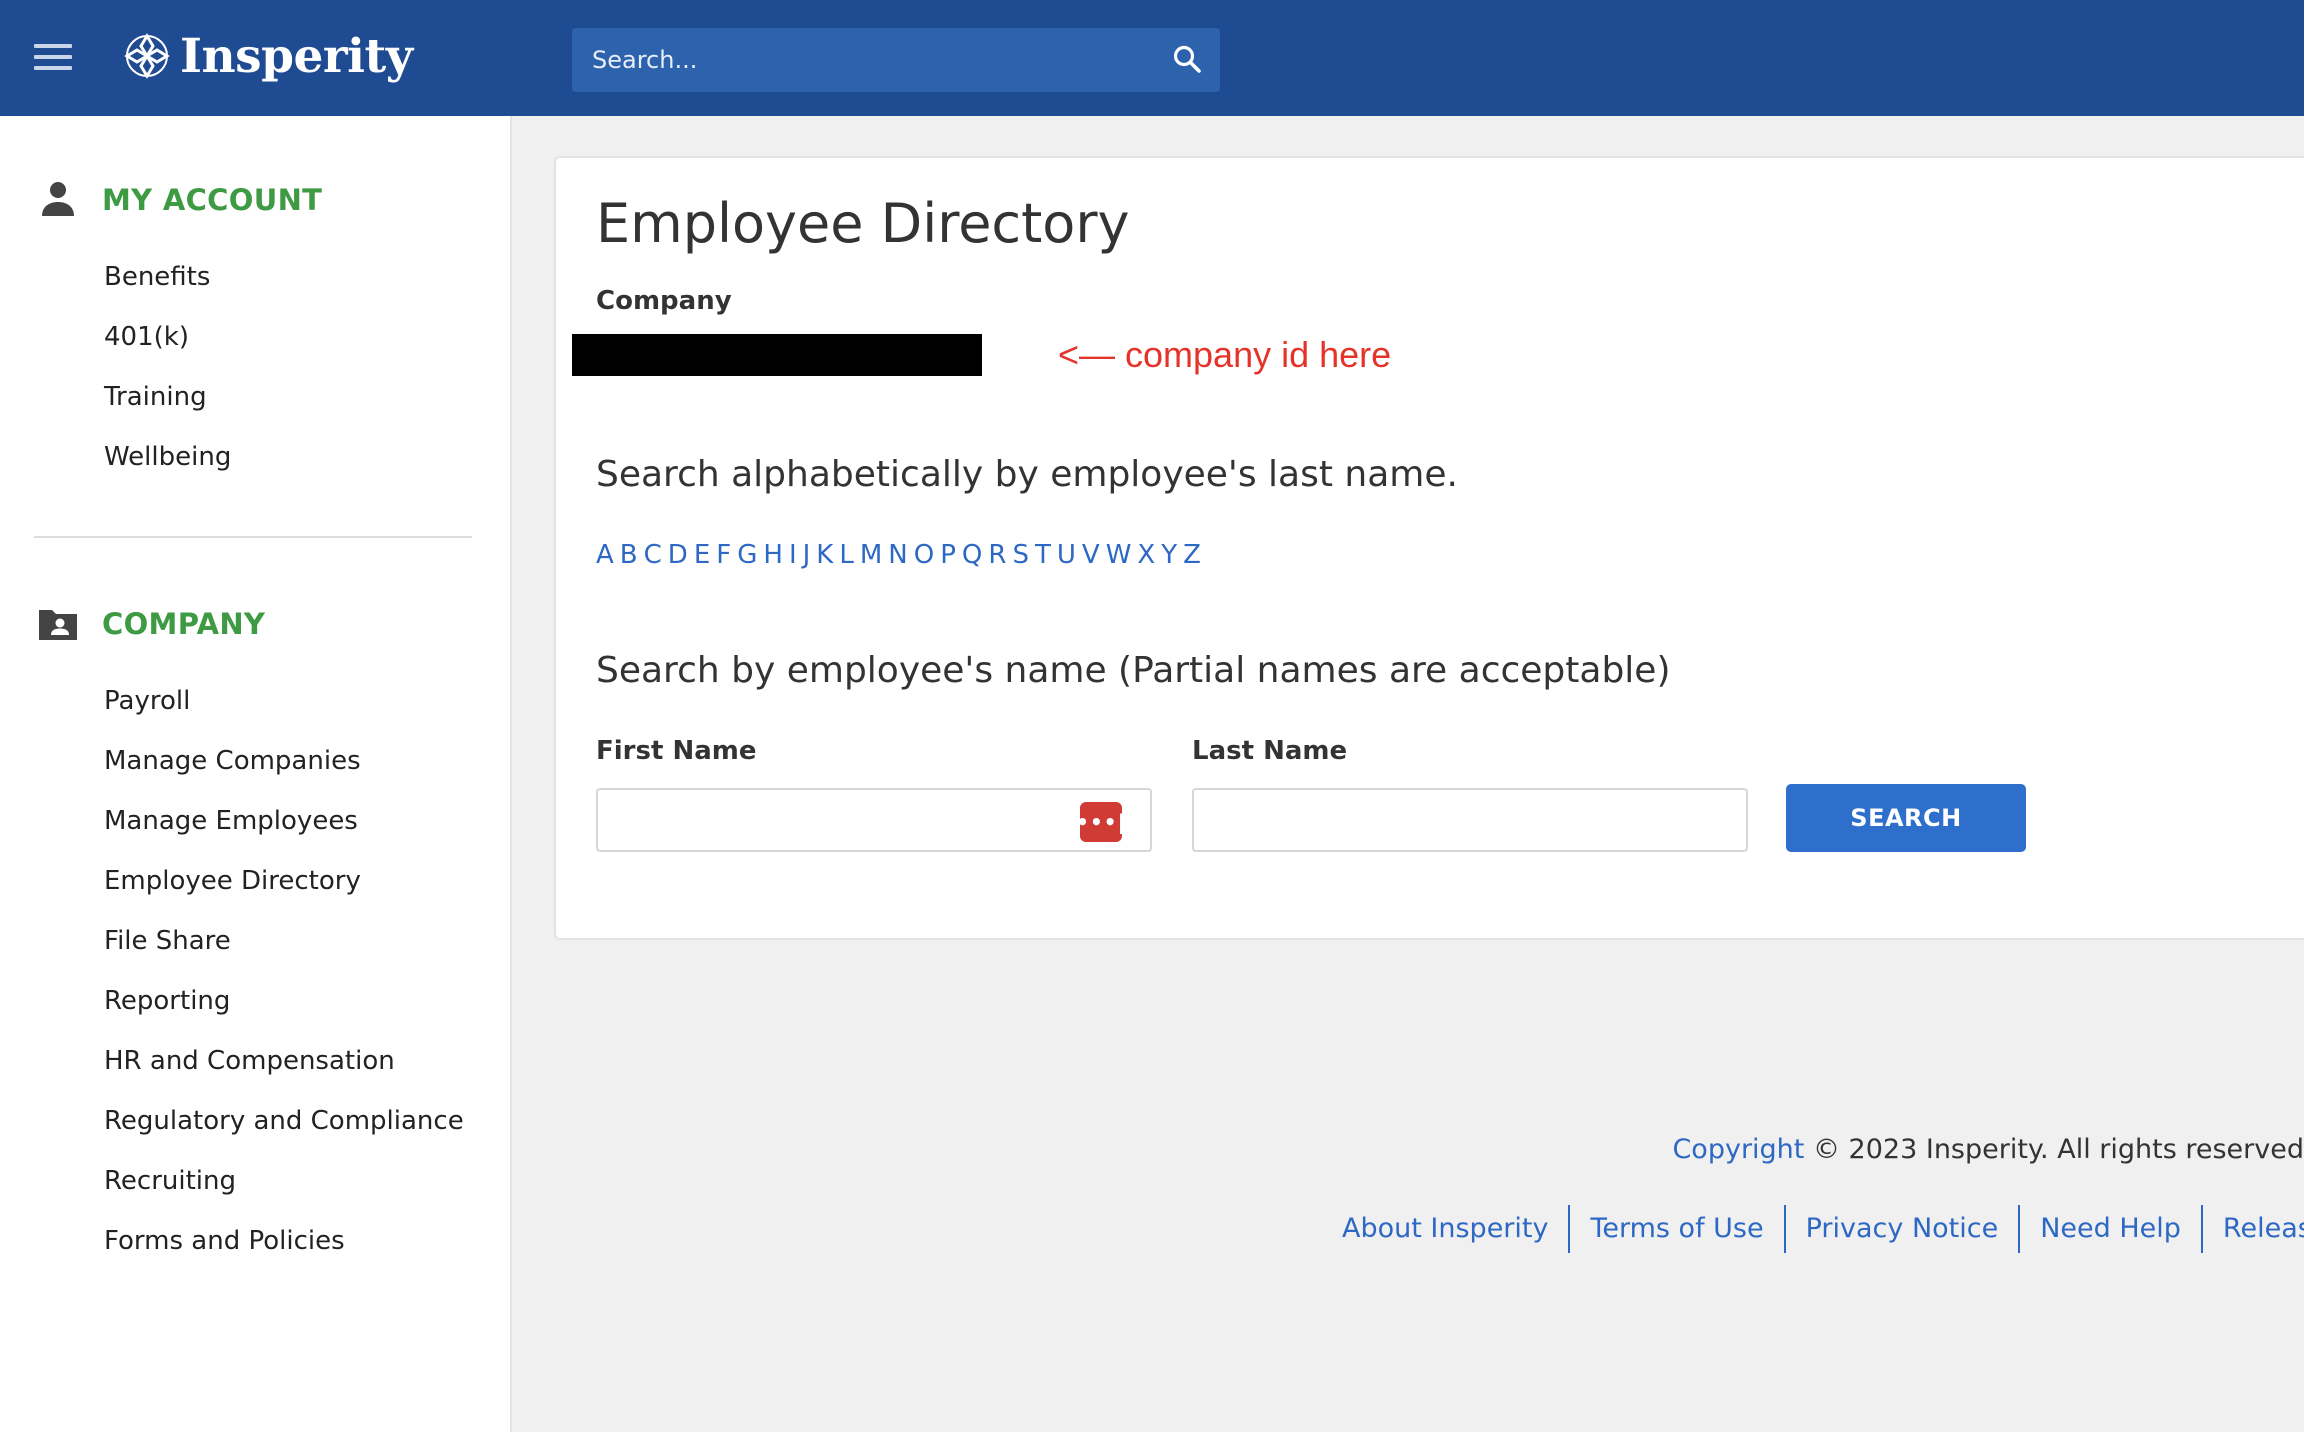 This screenshot has width=2304, height=1432. What do you see at coordinates (1906, 818) in the screenshot?
I see `search-button: SEARCH` at bounding box center [1906, 818].